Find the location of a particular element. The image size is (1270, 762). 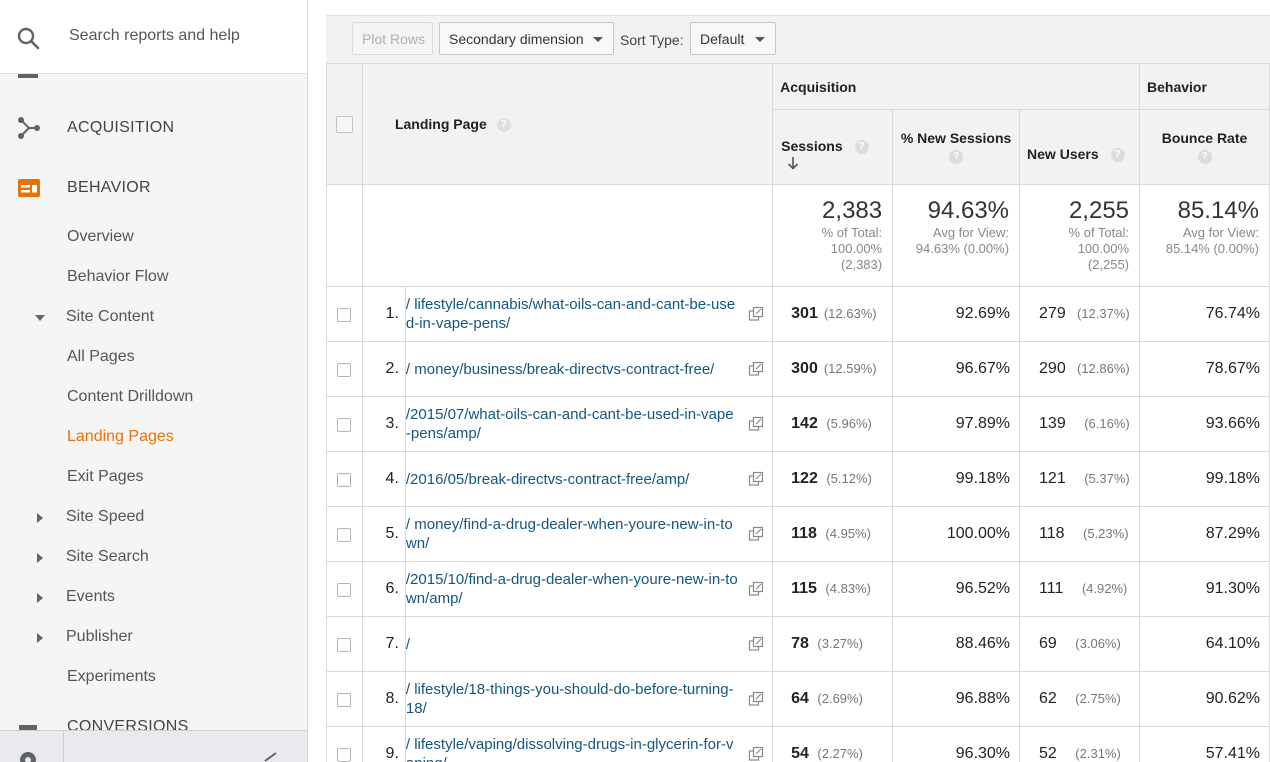

column-header-label: % New Sessions is located at coordinates (956, 138).